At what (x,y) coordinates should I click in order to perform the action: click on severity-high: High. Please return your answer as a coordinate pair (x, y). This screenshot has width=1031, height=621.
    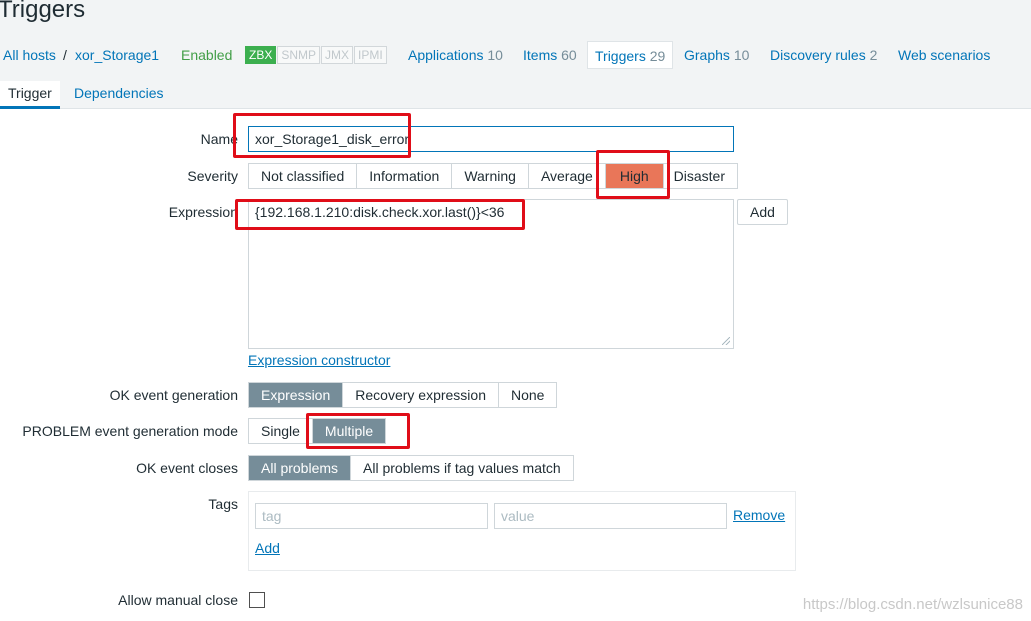
    Looking at the image, I should click on (634, 176).